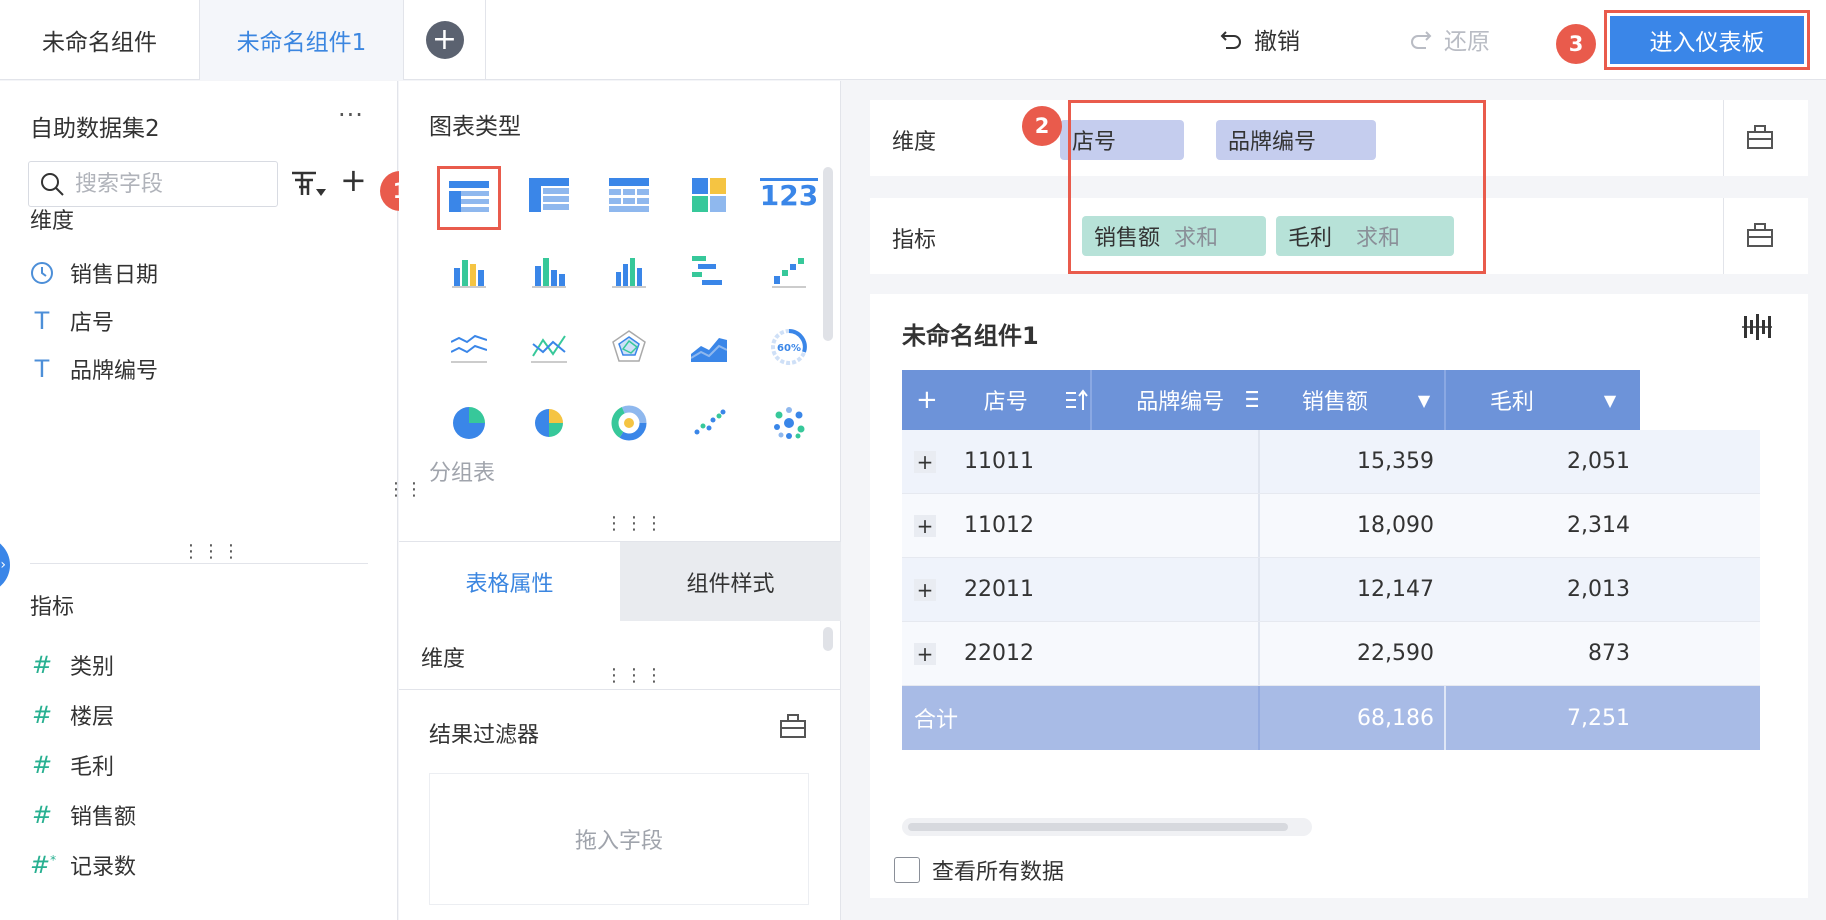  Describe the element at coordinates (1598, 718) in the screenshot. I see `total-profit-cell: 7,251` at that location.